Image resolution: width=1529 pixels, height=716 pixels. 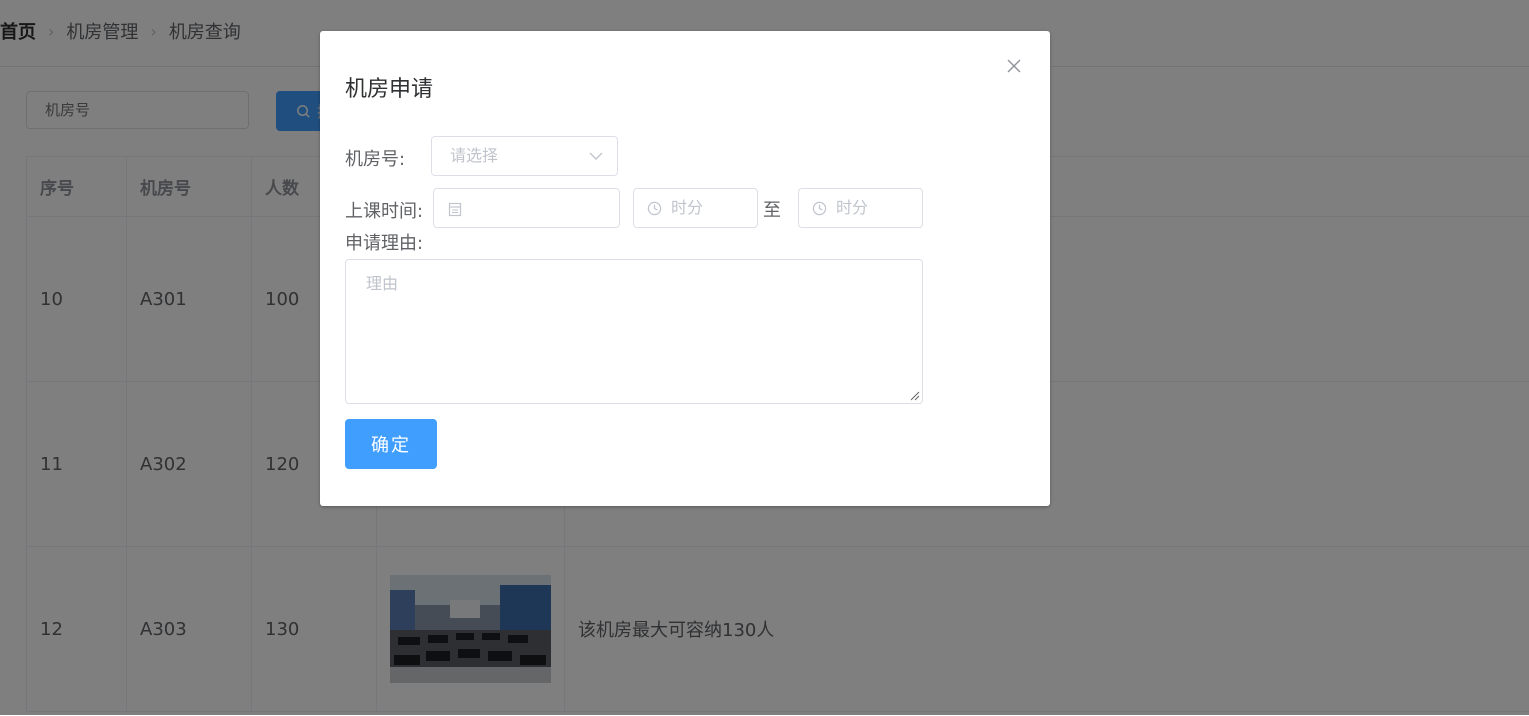 I want to click on reason-label: 申请理由:, so click(x=384, y=243).